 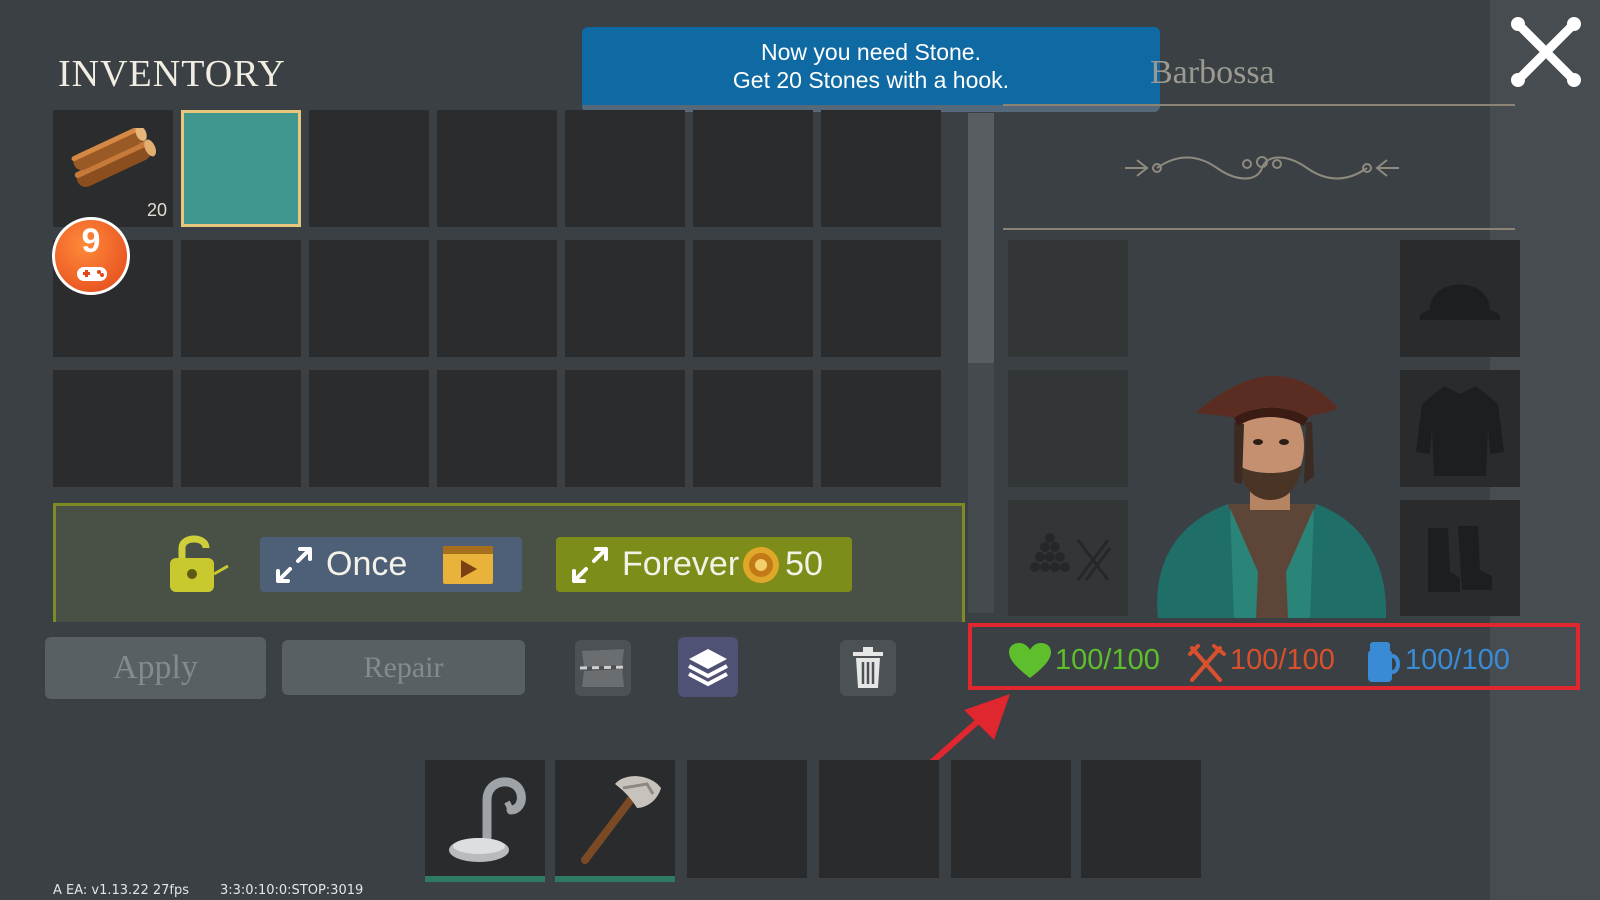 I want to click on debug-info: 3:3:0:10:0:STOP:3019, so click(x=292, y=890).